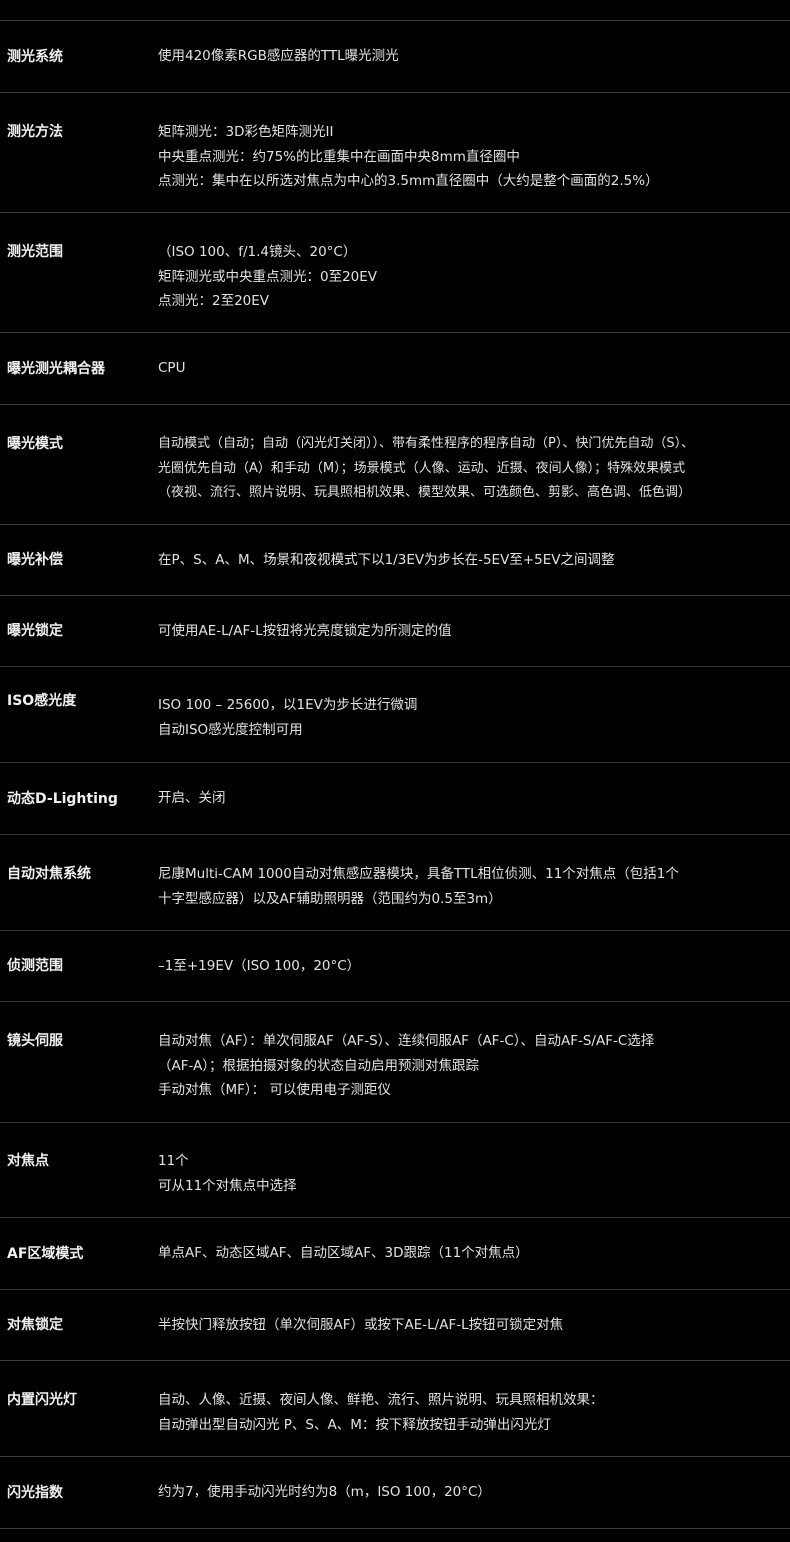 The height and width of the screenshot is (1542, 790). I want to click on spec-line: 开启、关闭, so click(192, 798).